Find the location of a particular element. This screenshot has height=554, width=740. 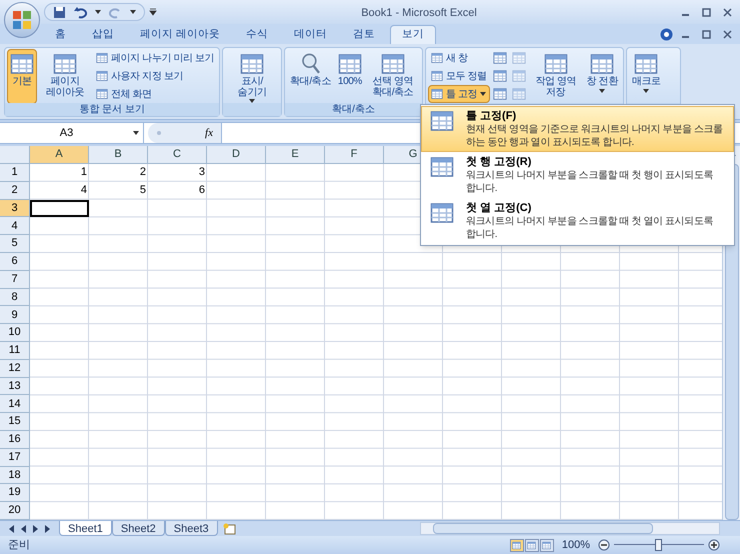

grid-icon is located at coordinates (442, 213).